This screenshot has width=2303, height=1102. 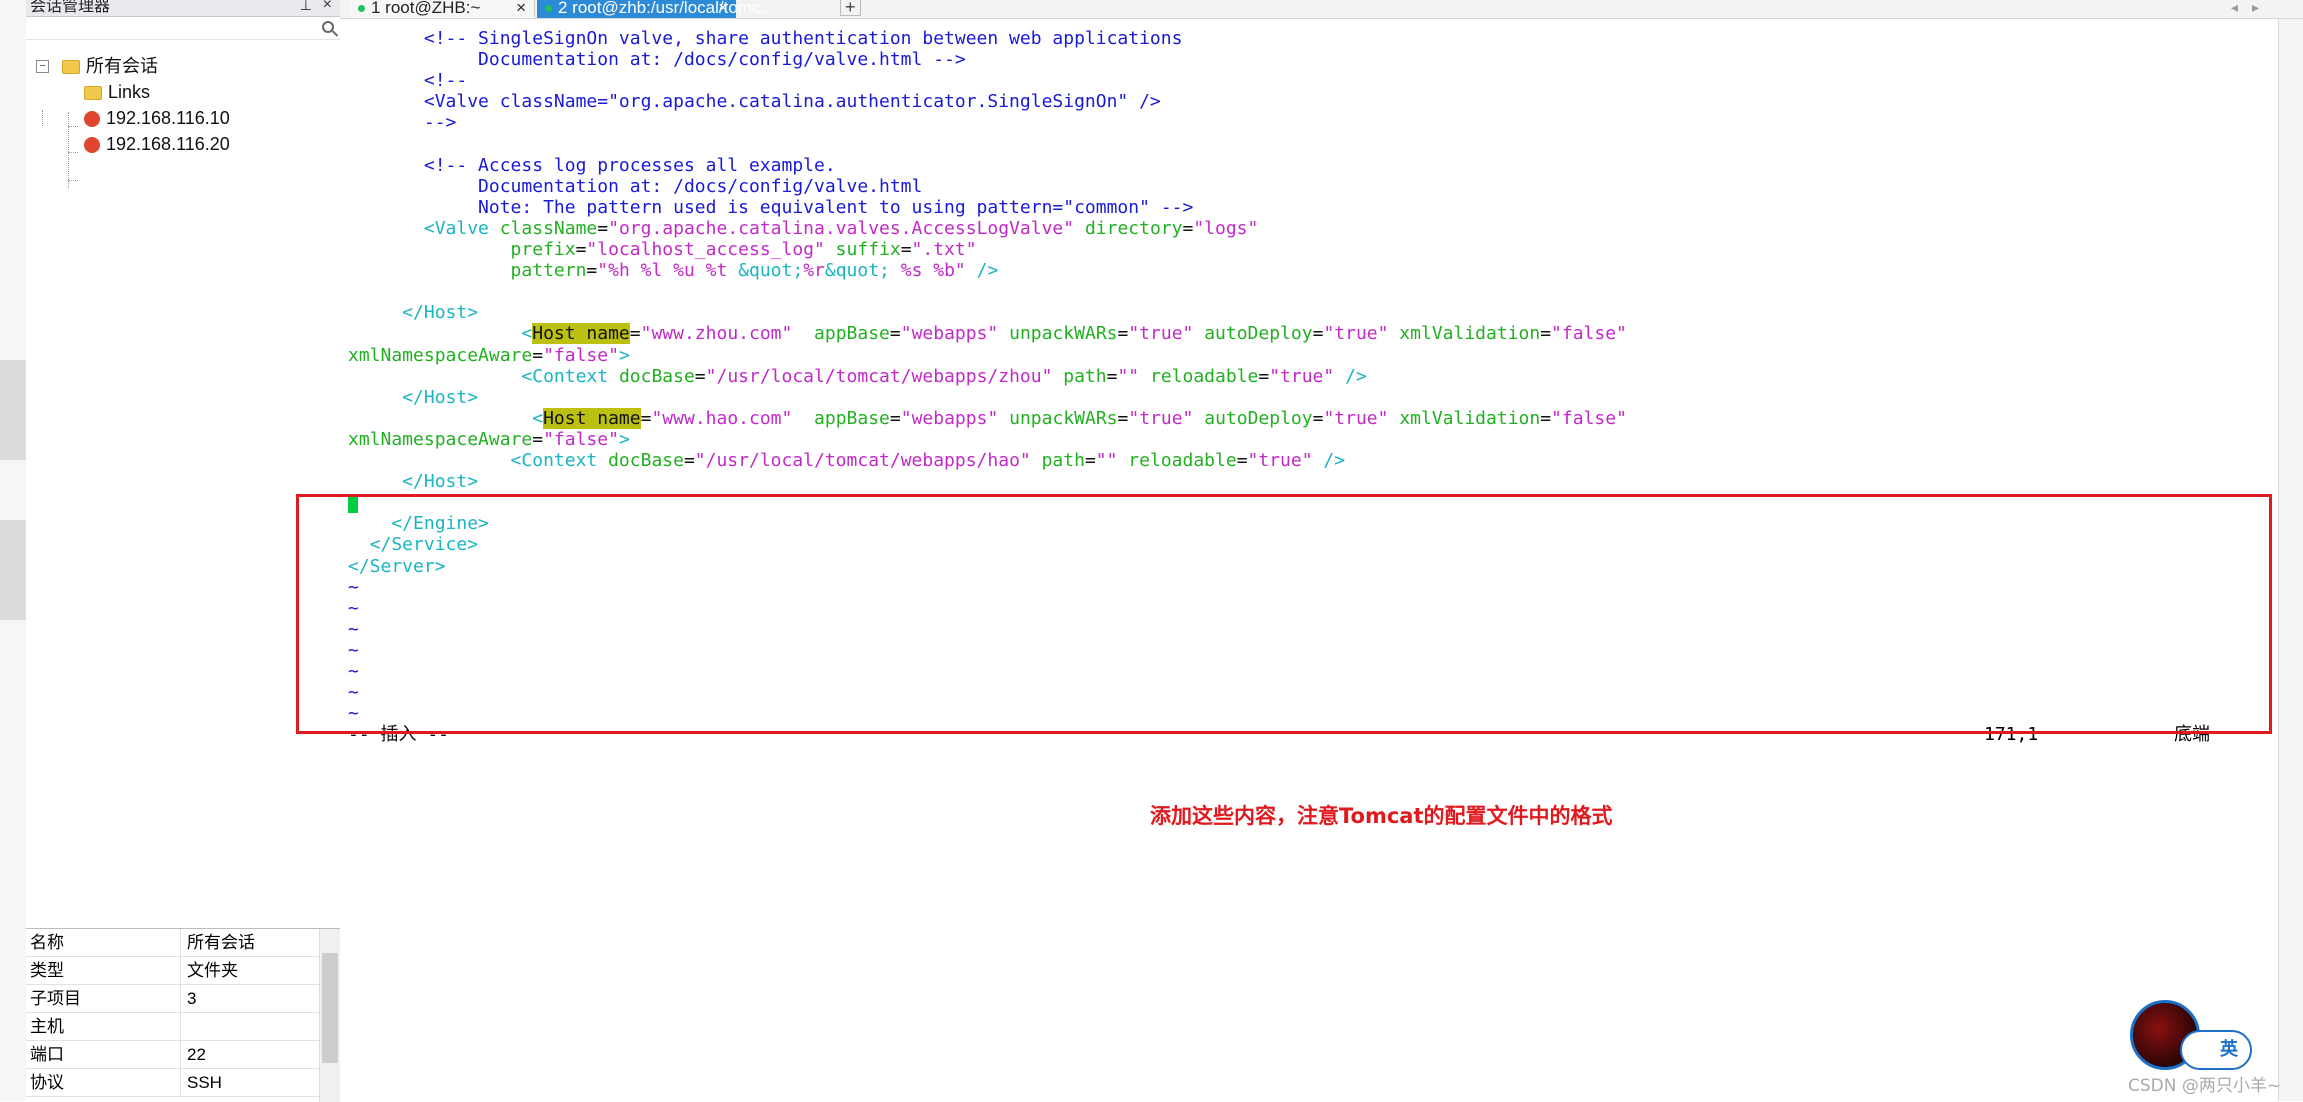 What do you see at coordinates (478, 460) in the screenshot?
I see `code-token: <Context` at bounding box center [478, 460].